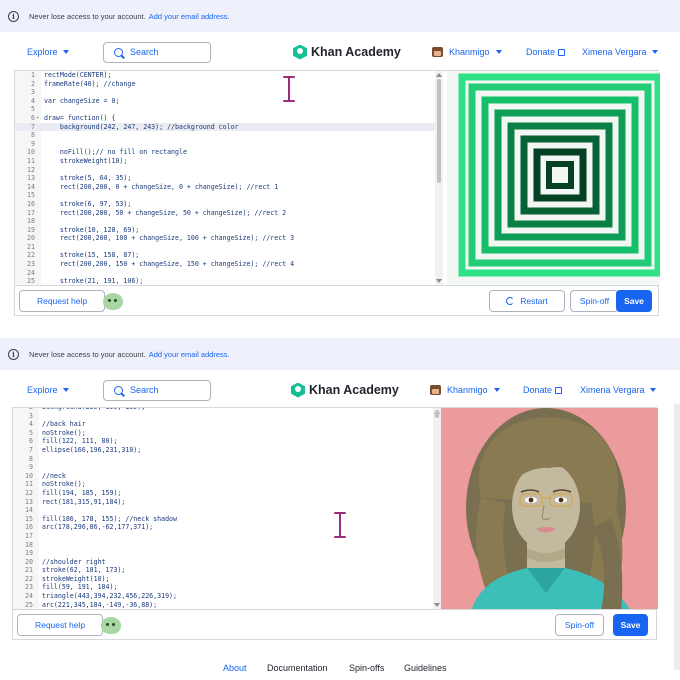  Describe the element at coordinates (677, 537) in the screenshot. I see `page-scrollbar` at that location.